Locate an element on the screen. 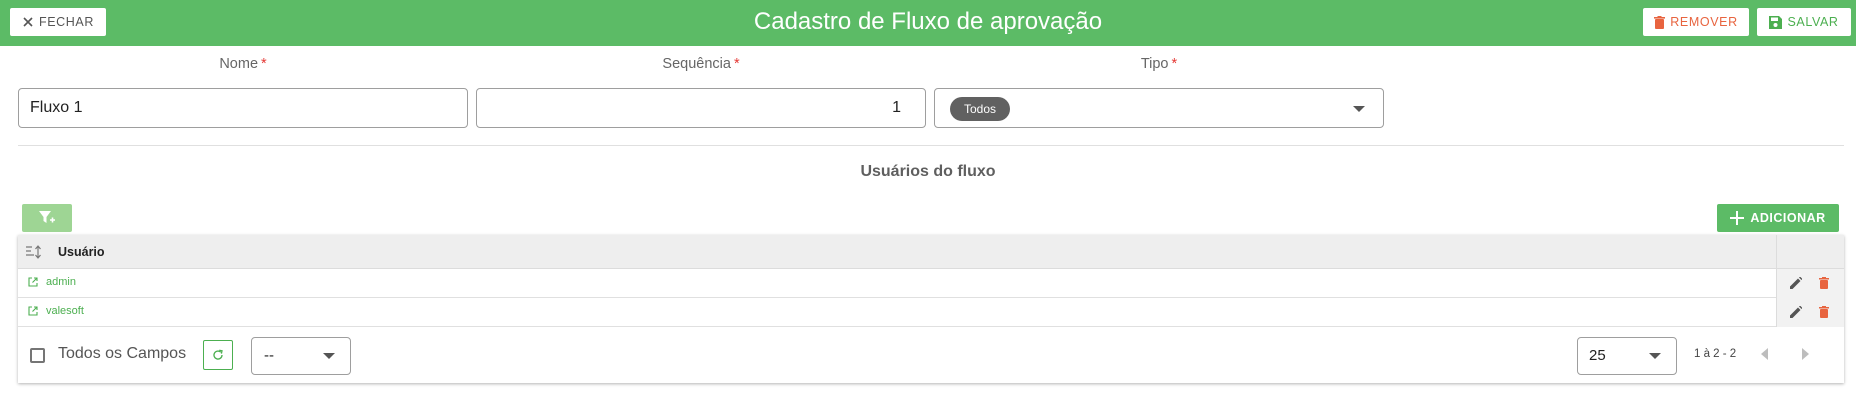 Image resolution: width=1856 pixels, height=400 pixels. page-title: Cadastro de Fluxo de aprovação is located at coordinates (928, 21).